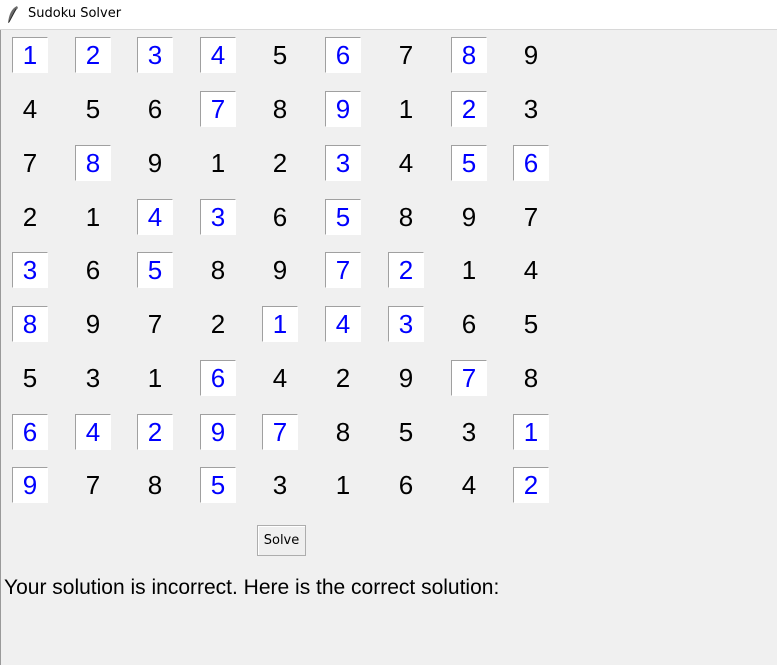 The width and height of the screenshot is (777, 665). Describe the element at coordinates (388, 15) in the screenshot. I see `title-bar: Sudoku Solver` at that location.